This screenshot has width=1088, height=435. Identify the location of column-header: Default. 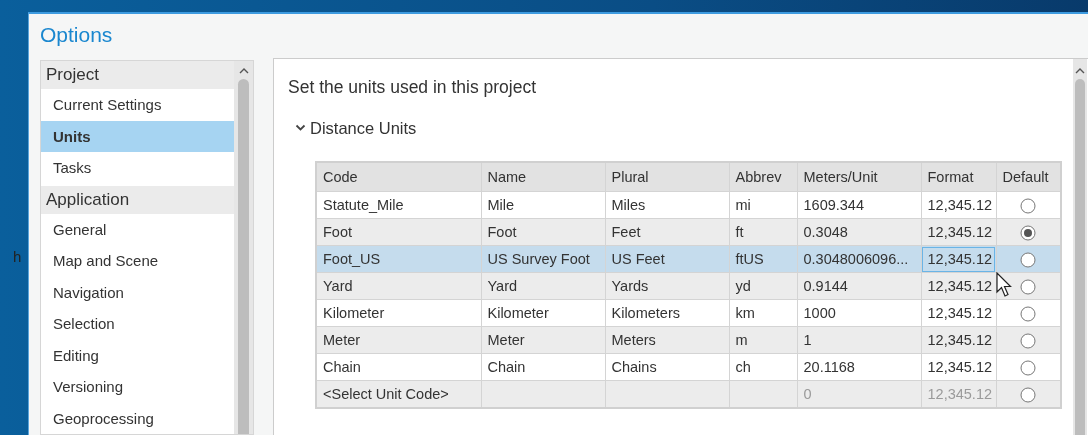
(1028, 177).